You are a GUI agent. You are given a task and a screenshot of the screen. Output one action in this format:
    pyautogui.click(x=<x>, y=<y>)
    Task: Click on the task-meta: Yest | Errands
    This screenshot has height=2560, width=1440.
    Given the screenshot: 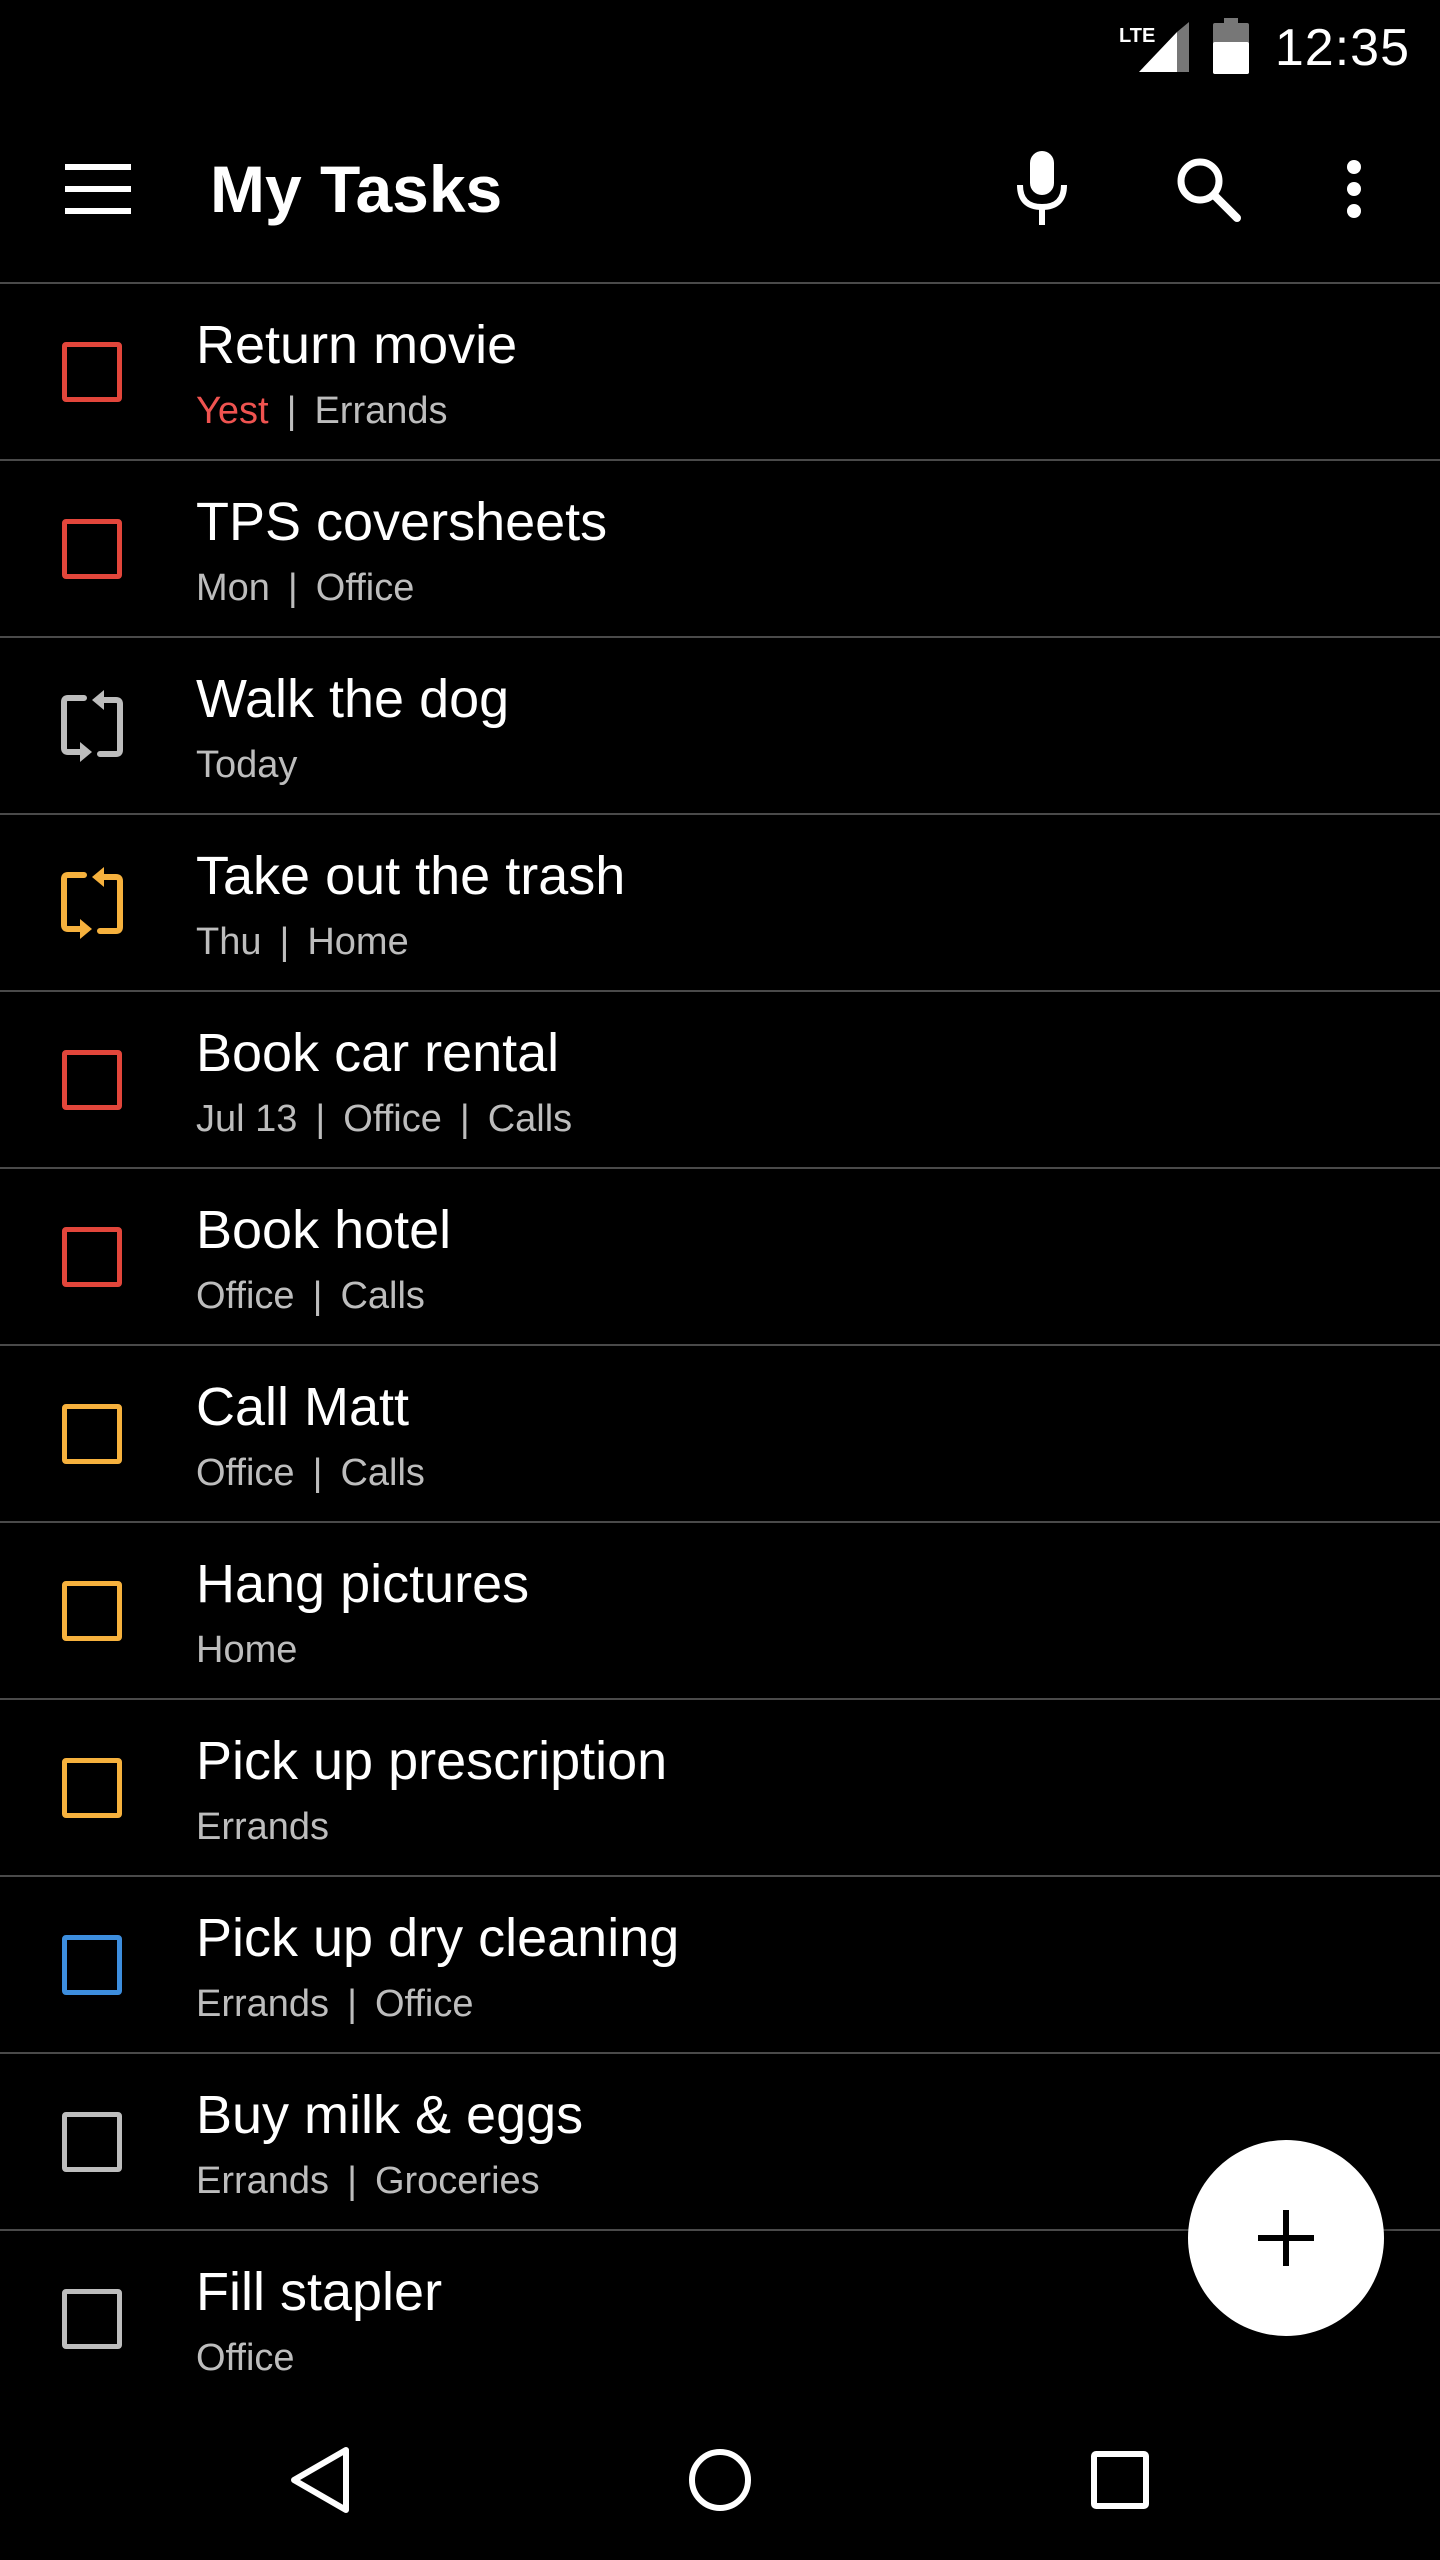 What is the action you would take?
    pyautogui.click(x=322, y=411)
    